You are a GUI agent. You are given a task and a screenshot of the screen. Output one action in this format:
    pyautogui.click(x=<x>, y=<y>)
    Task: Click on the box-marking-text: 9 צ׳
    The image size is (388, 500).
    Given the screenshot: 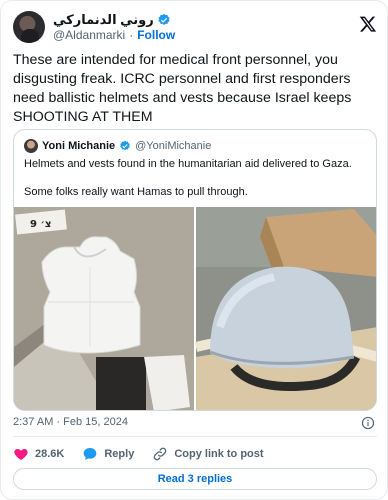 What is the action you would take?
    pyautogui.click(x=40, y=224)
    